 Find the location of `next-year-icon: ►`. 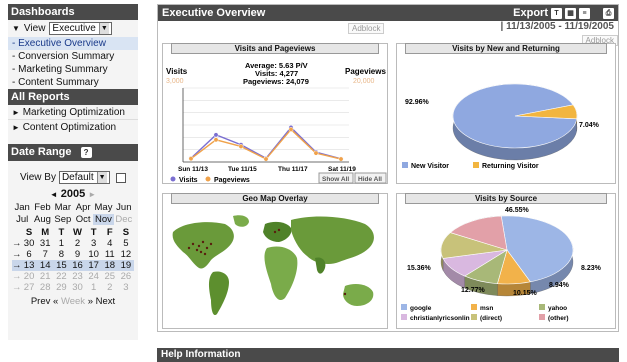

next-year-icon: ► is located at coordinates (92, 194).